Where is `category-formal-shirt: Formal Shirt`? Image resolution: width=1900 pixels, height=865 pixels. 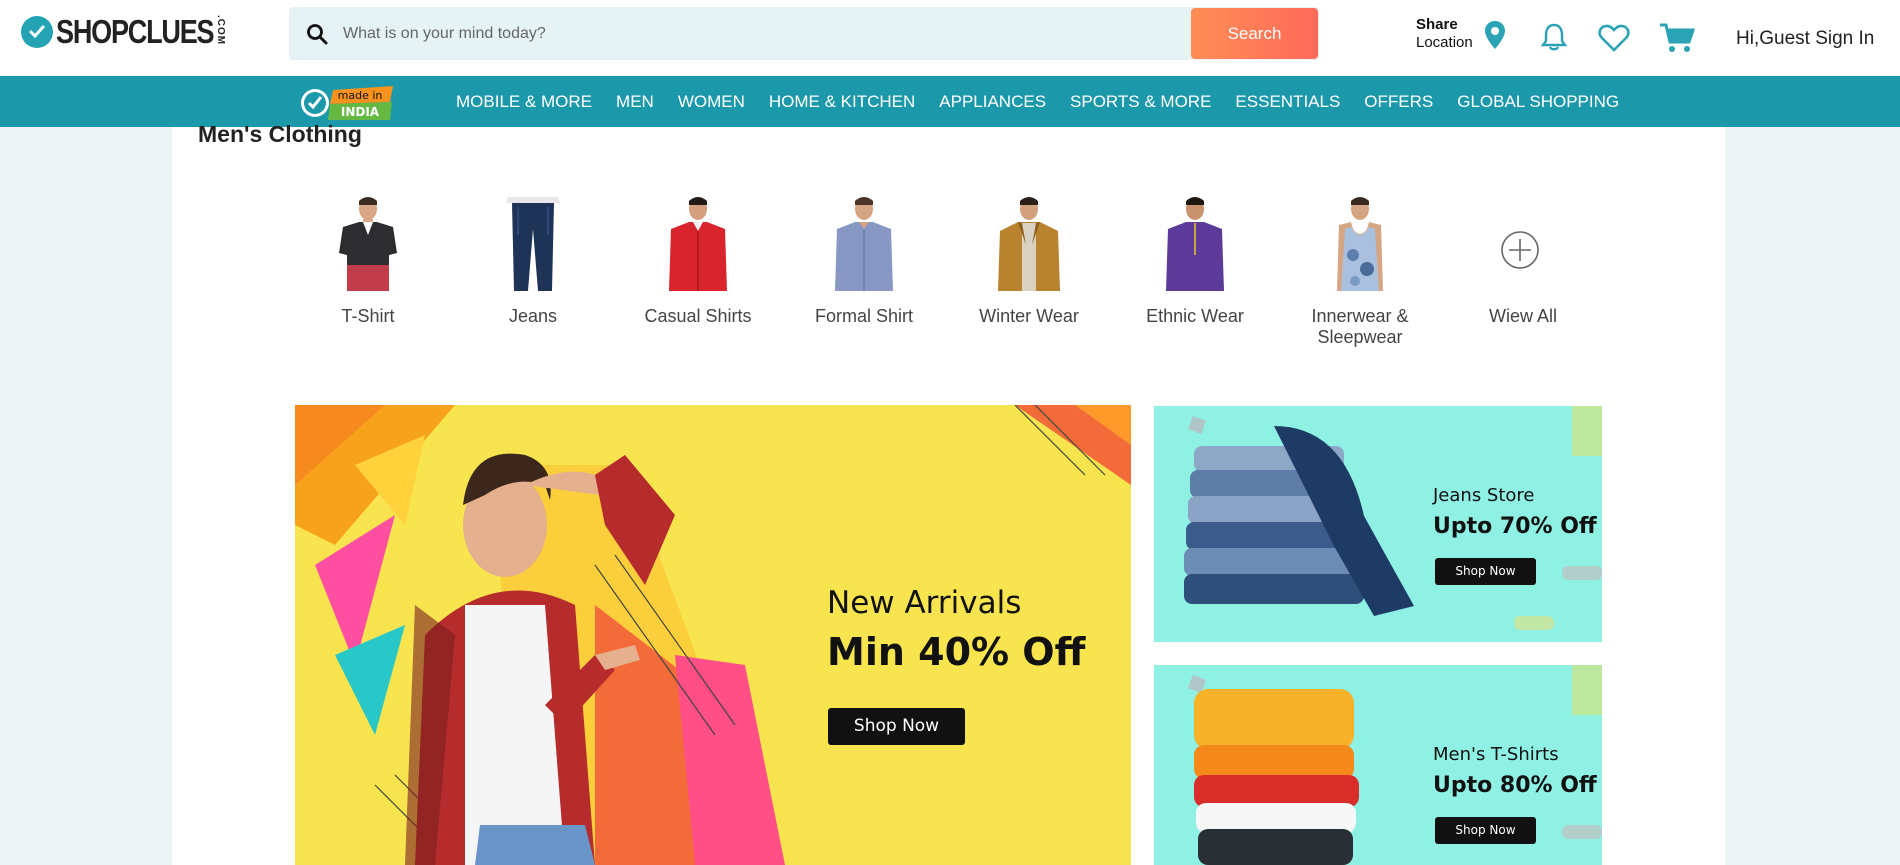 category-formal-shirt: Formal Shirt is located at coordinates (864, 261).